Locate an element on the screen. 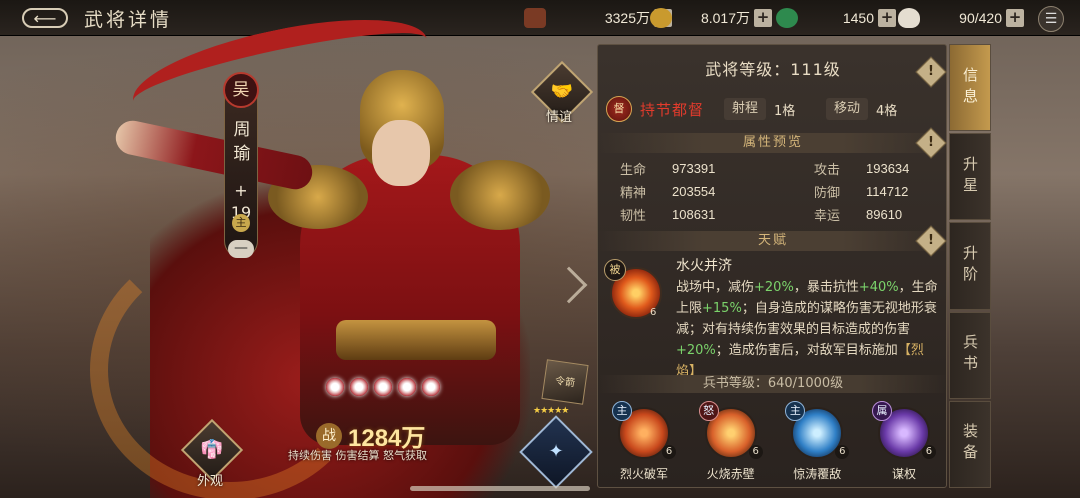  detail-tabs: 信息 升星 升阶 兵书 装备 is located at coordinates (970, 267).